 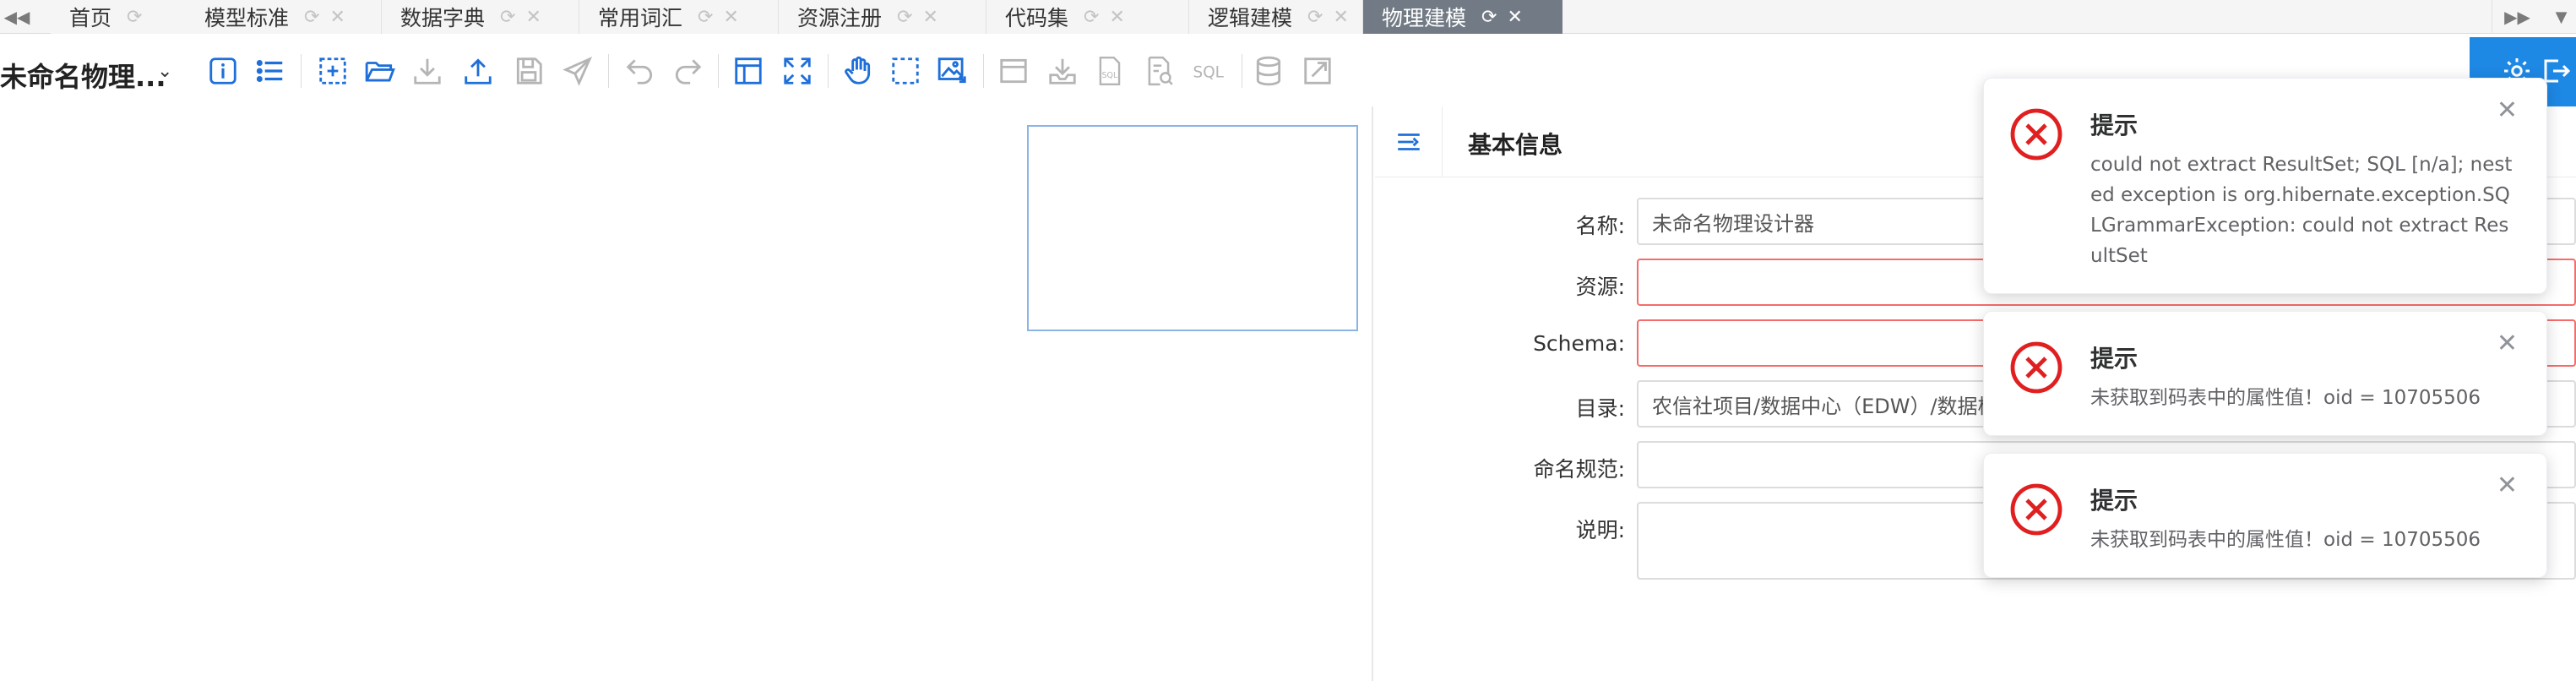 I want to click on info-icon, so click(x=223, y=71).